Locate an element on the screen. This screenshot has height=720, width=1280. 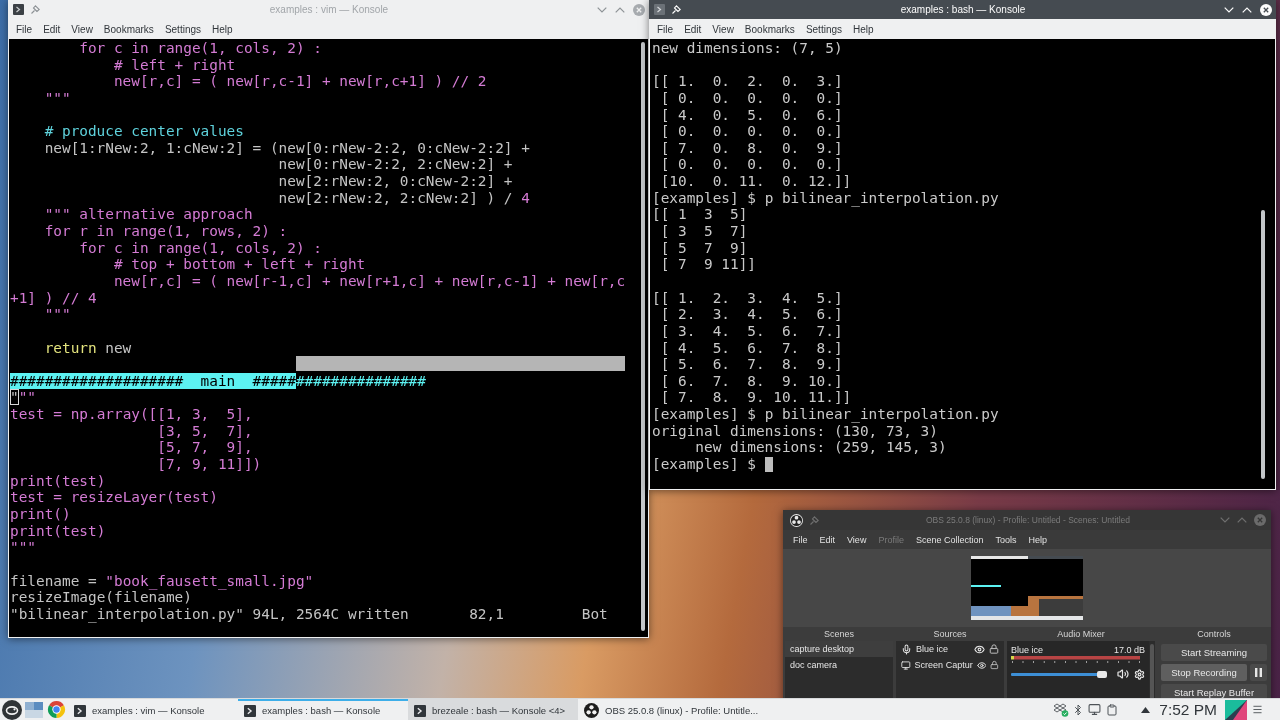
task-button: examples : vim — Konsole is located at coordinates (153, 709).